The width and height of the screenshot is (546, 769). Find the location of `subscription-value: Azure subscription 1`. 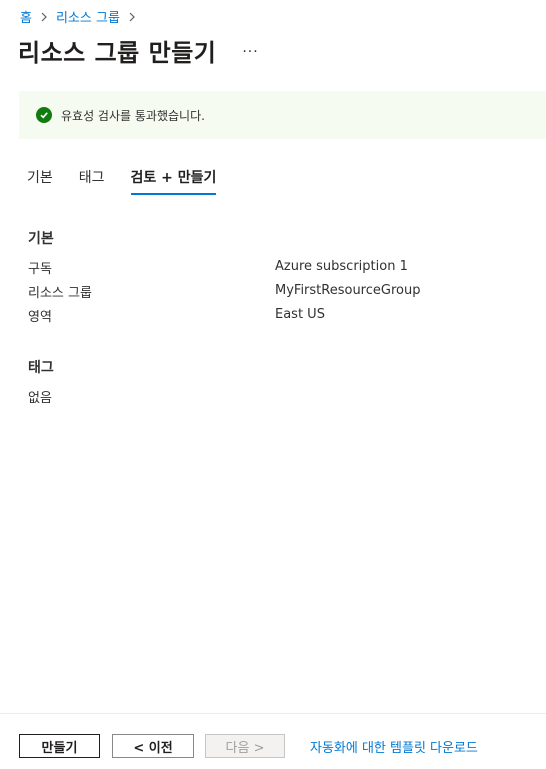

subscription-value: Azure subscription 1 is located at coordinates (341, 266).